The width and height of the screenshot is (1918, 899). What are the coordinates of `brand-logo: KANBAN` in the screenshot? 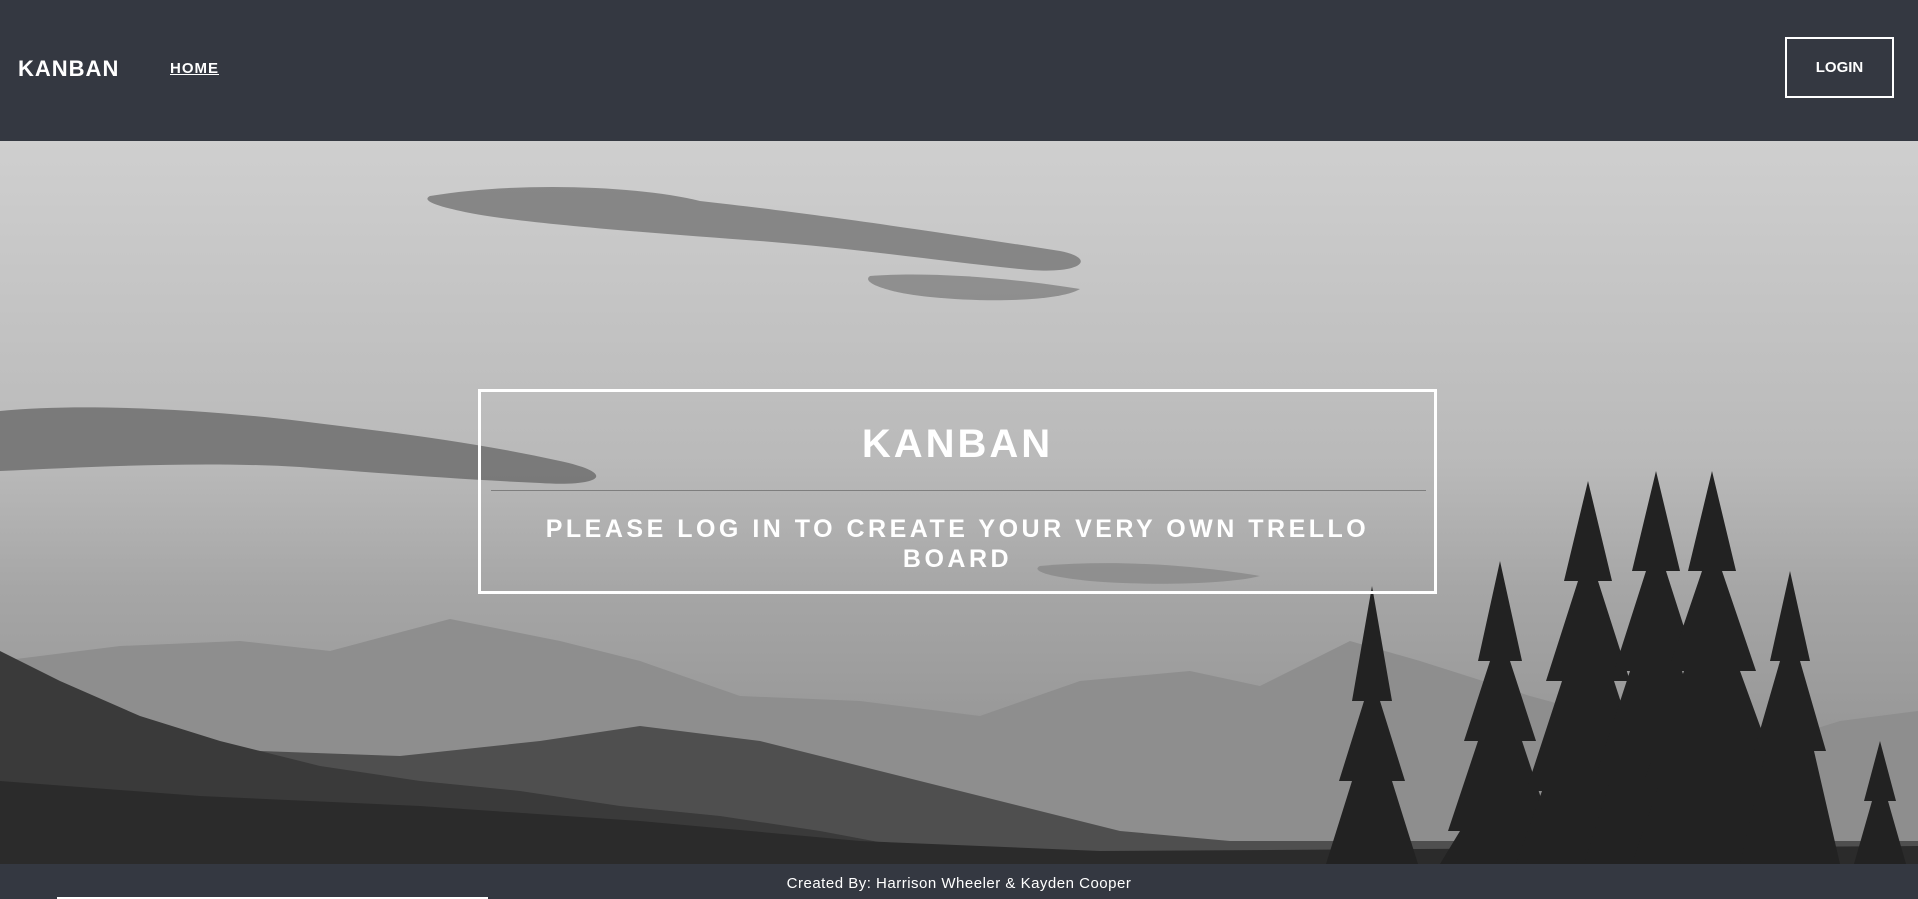 It's located at (68, 69).